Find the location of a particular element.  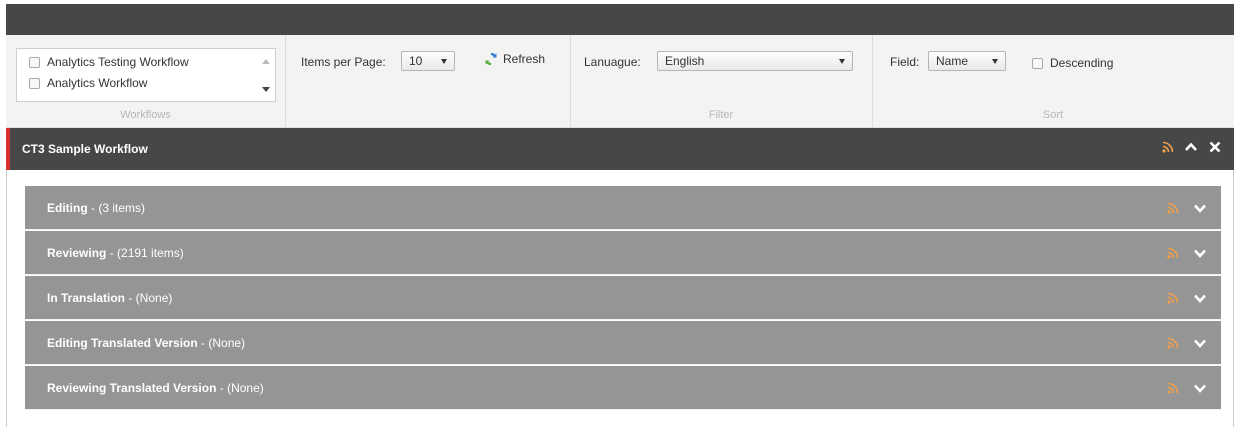

panel-title: CT3 Sample Workflow is located at coordinates (85, 149).